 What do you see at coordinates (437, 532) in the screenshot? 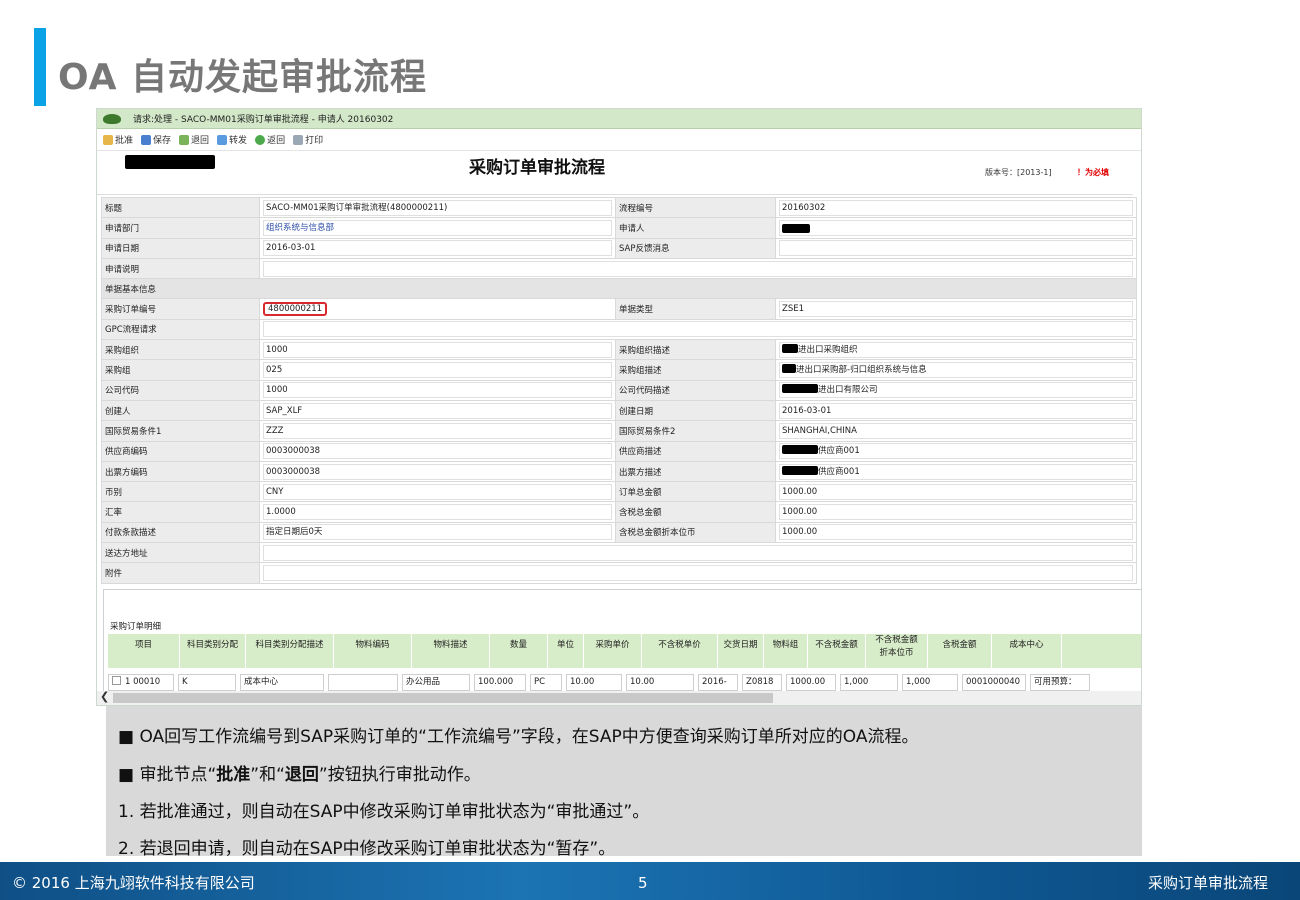
I see `payment-terms-field: 指定日期后0天` at bounding box center [437, 532].